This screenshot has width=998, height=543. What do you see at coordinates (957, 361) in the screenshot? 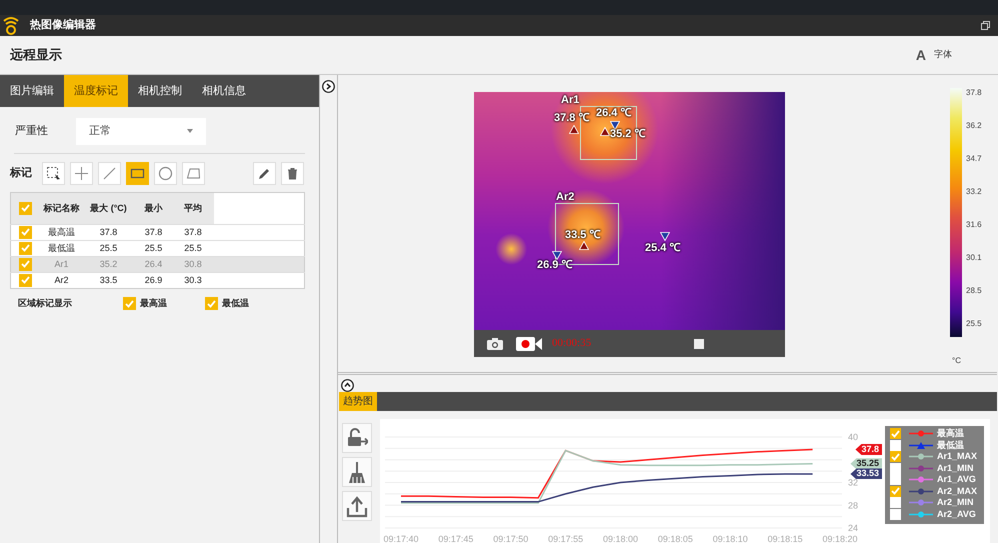
I see `unit-label: °C` at bounding box center [957, 361].